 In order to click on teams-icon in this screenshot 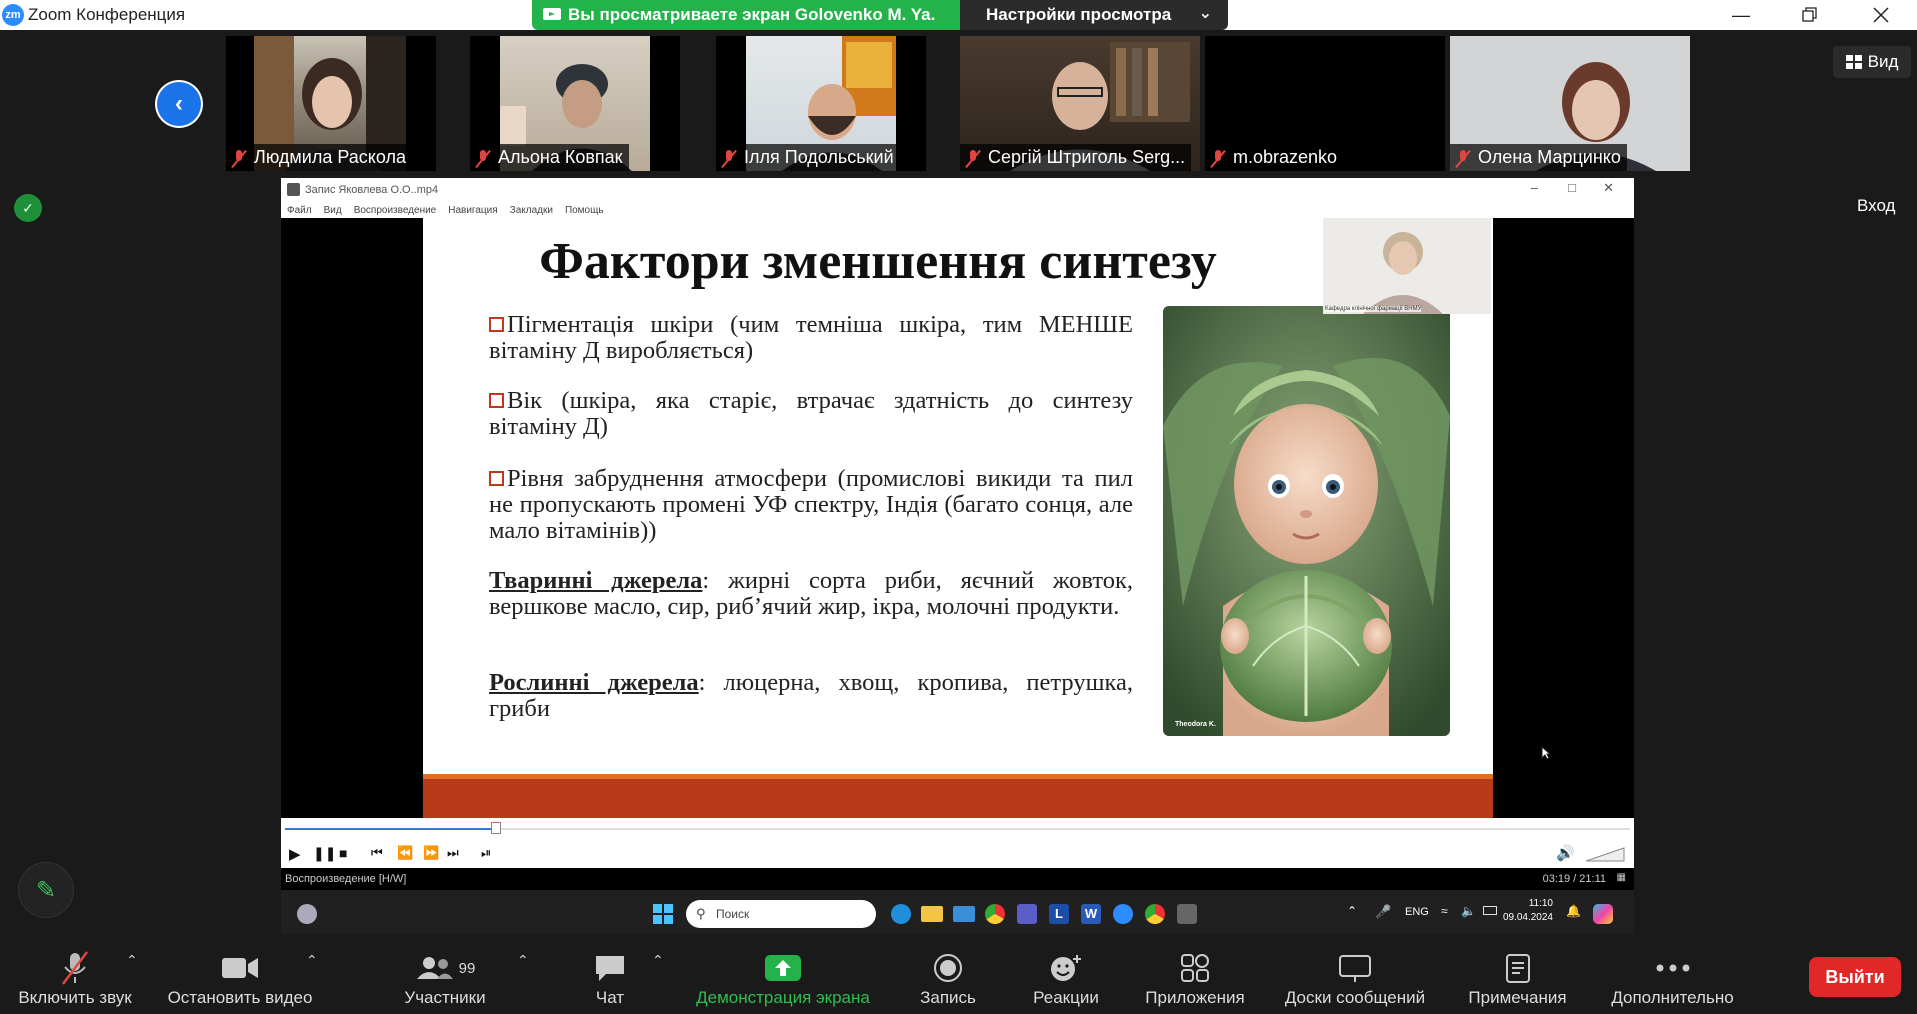, I will do `click(1027, 914)`.